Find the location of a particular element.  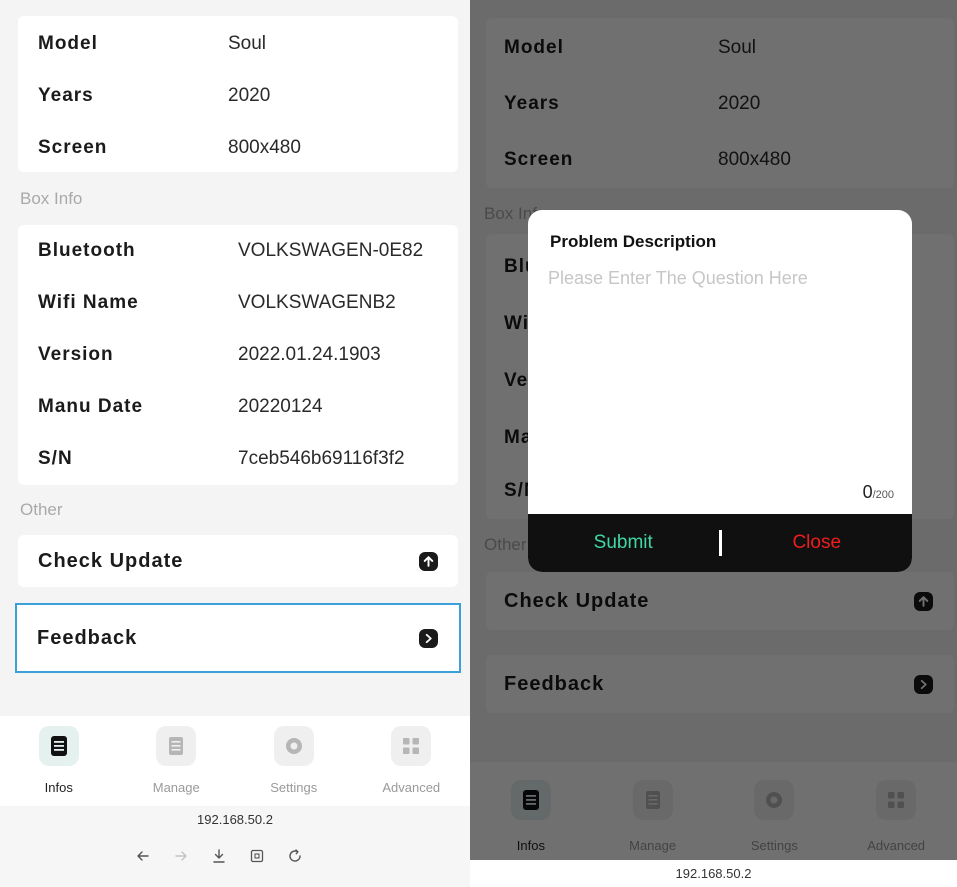

info-row: Model Soul is located at coordinates (238, 44).